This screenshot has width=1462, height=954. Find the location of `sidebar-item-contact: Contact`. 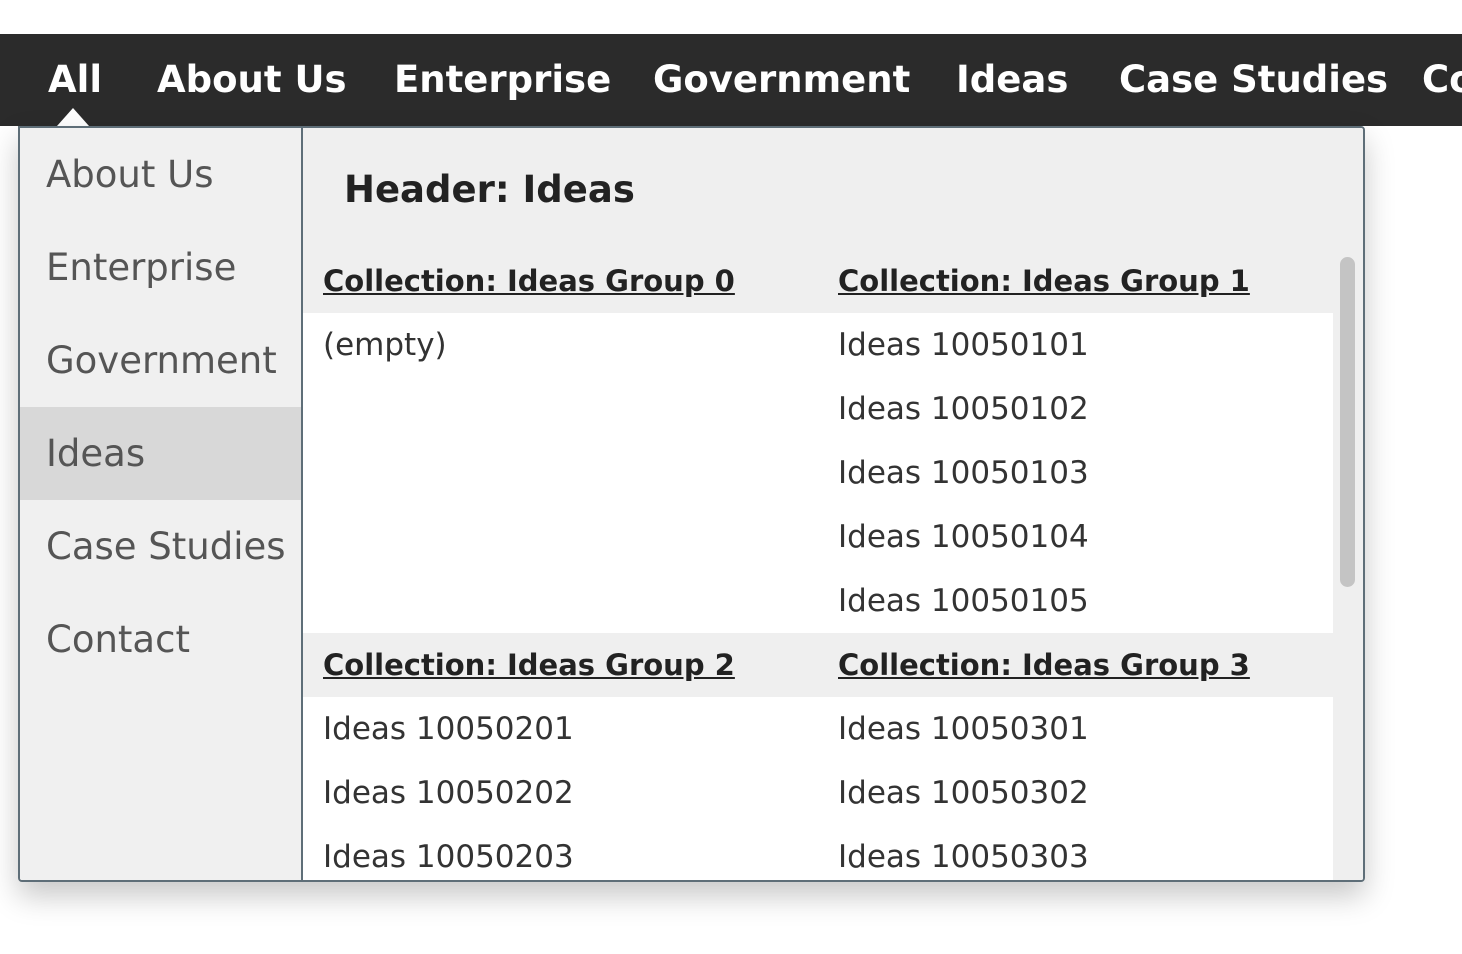

sidebar-item-contact: Contact is located at coordinates (160, 639).